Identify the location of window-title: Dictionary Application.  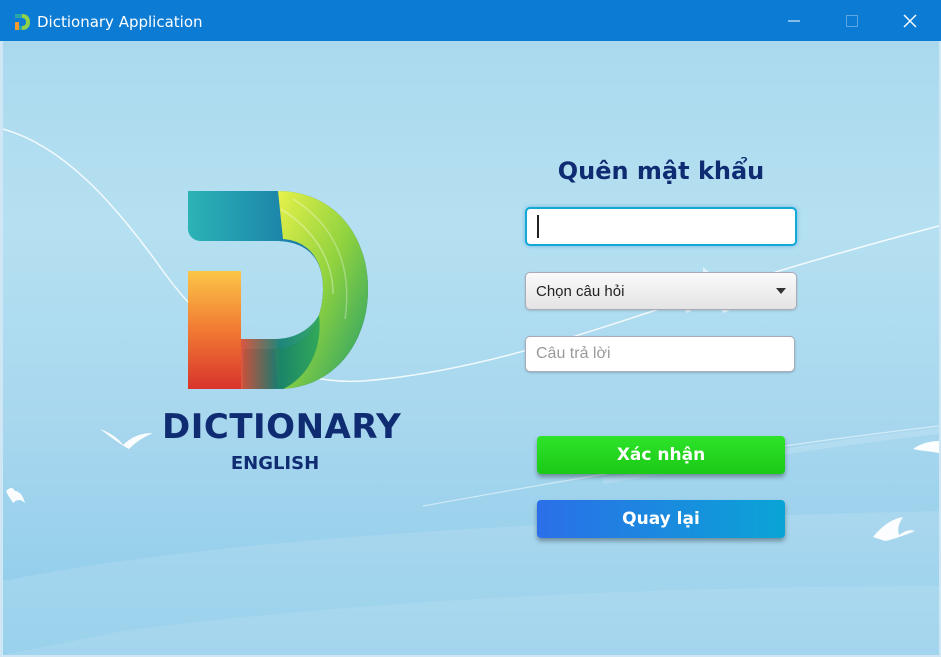
(120, 22).